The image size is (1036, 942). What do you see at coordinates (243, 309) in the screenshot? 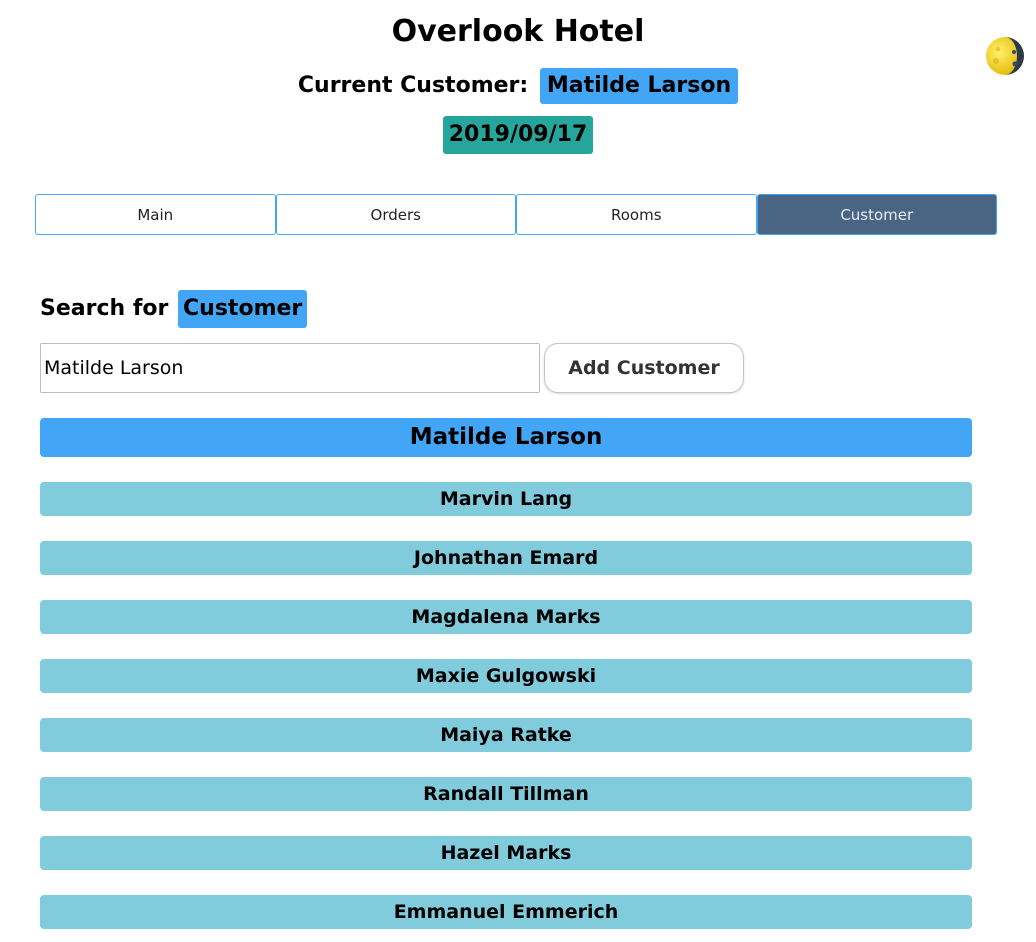
I see `search-heading-highlight: Customer` at bounding box center [243, 309].